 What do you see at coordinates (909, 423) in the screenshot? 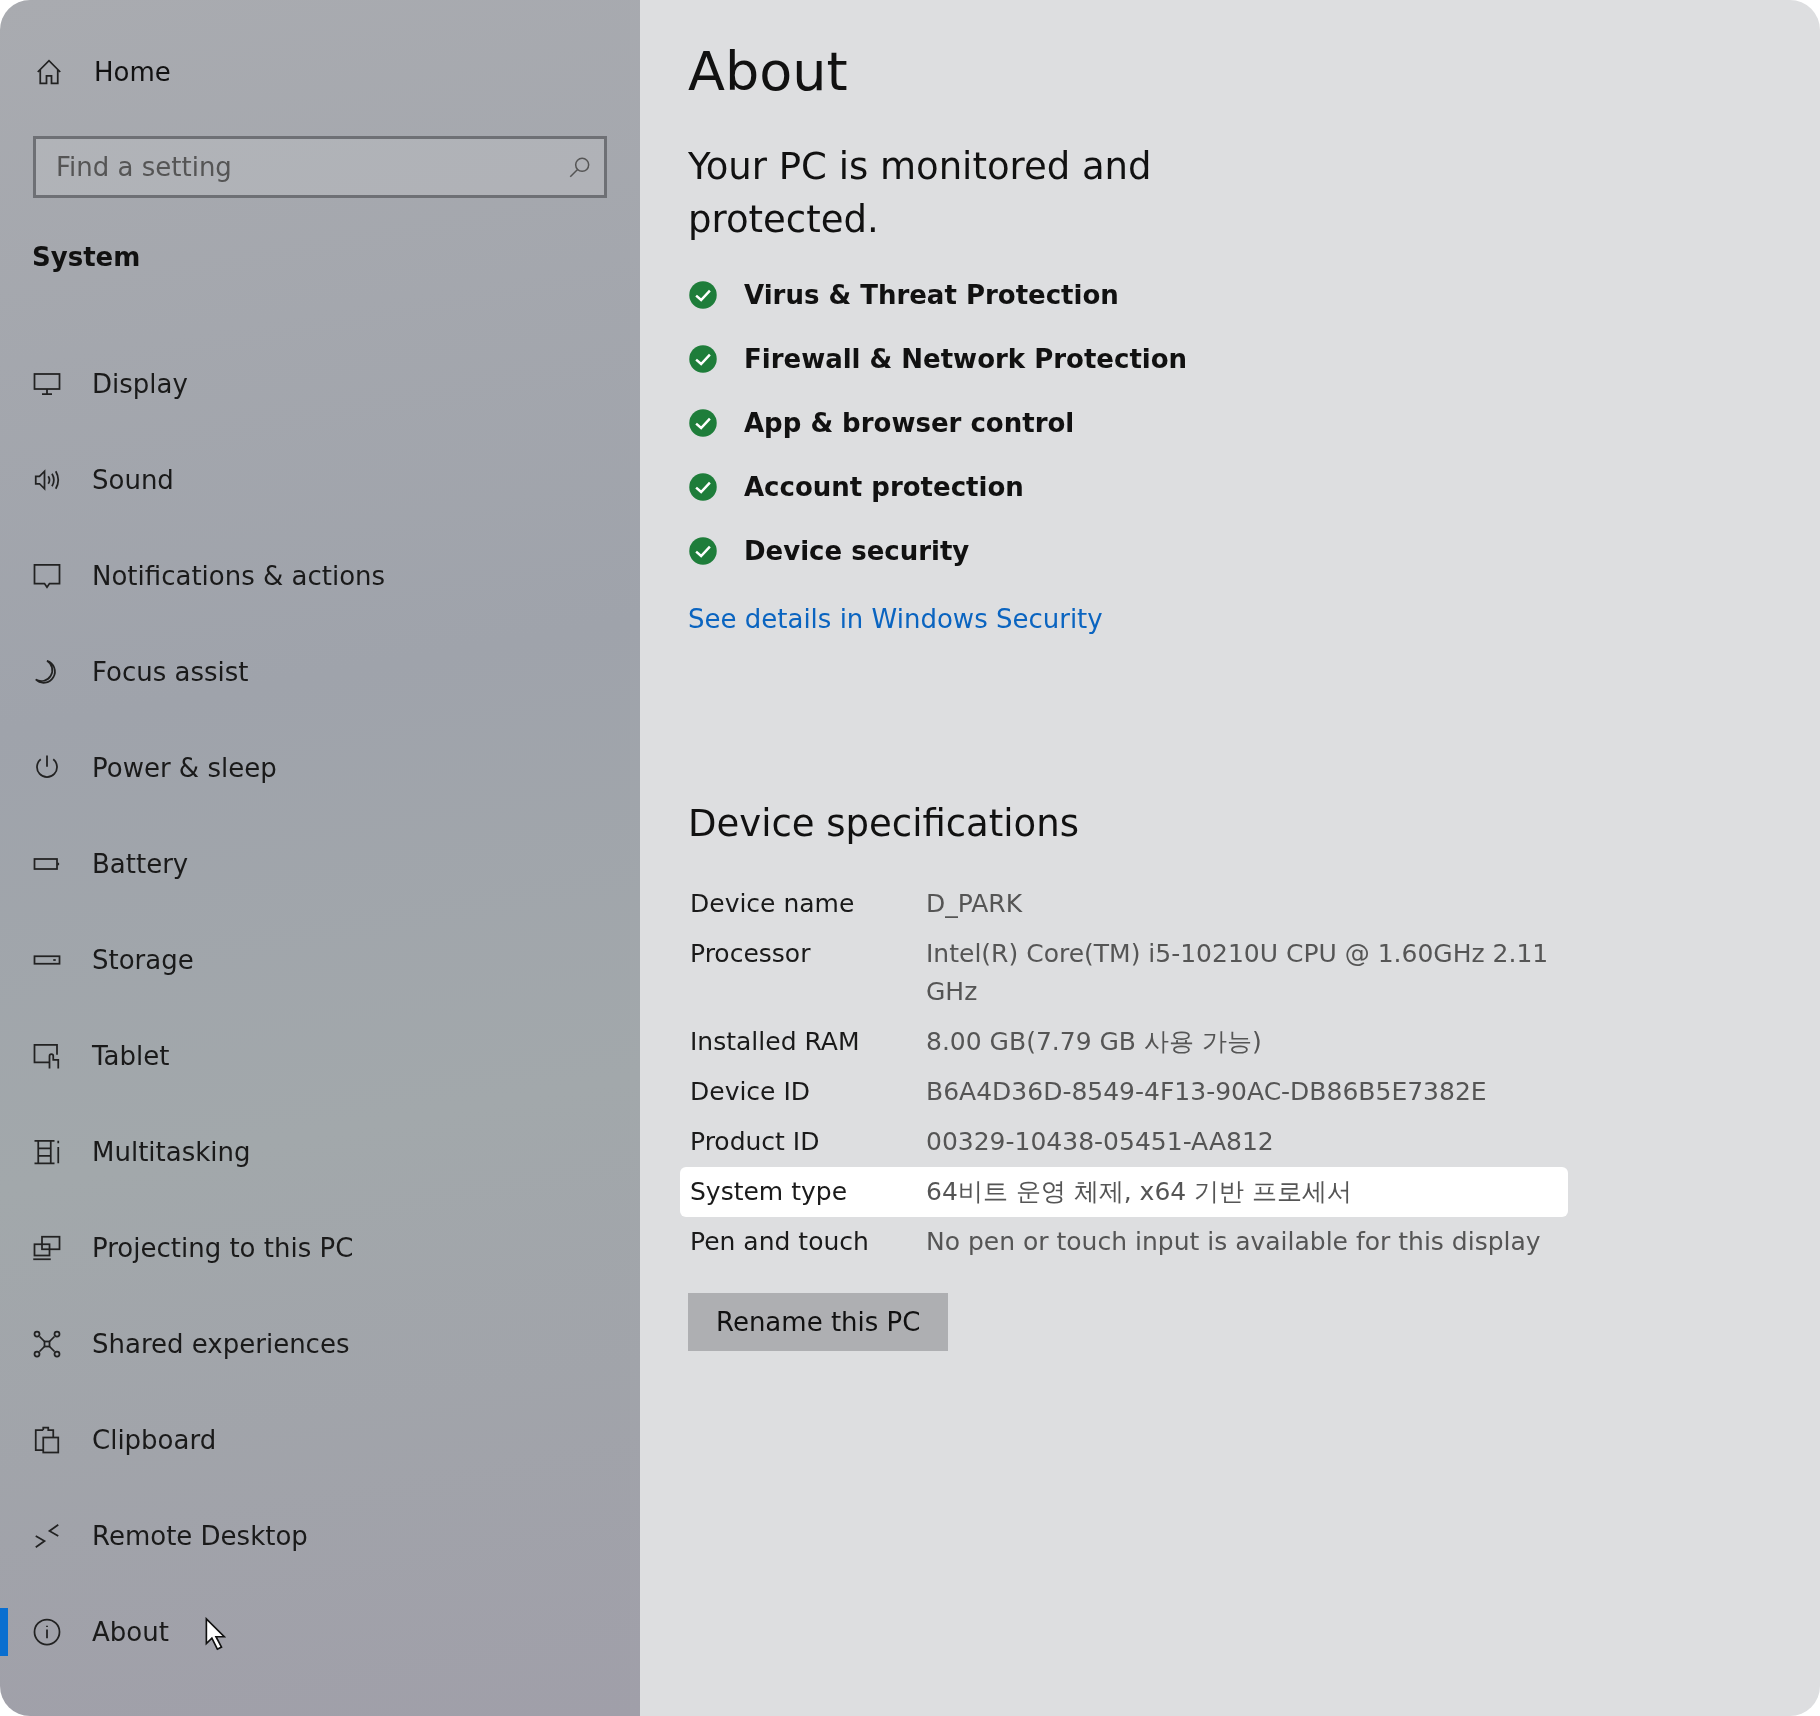
I see `protection-item: App & browser control` at bounding box center [909, 423].